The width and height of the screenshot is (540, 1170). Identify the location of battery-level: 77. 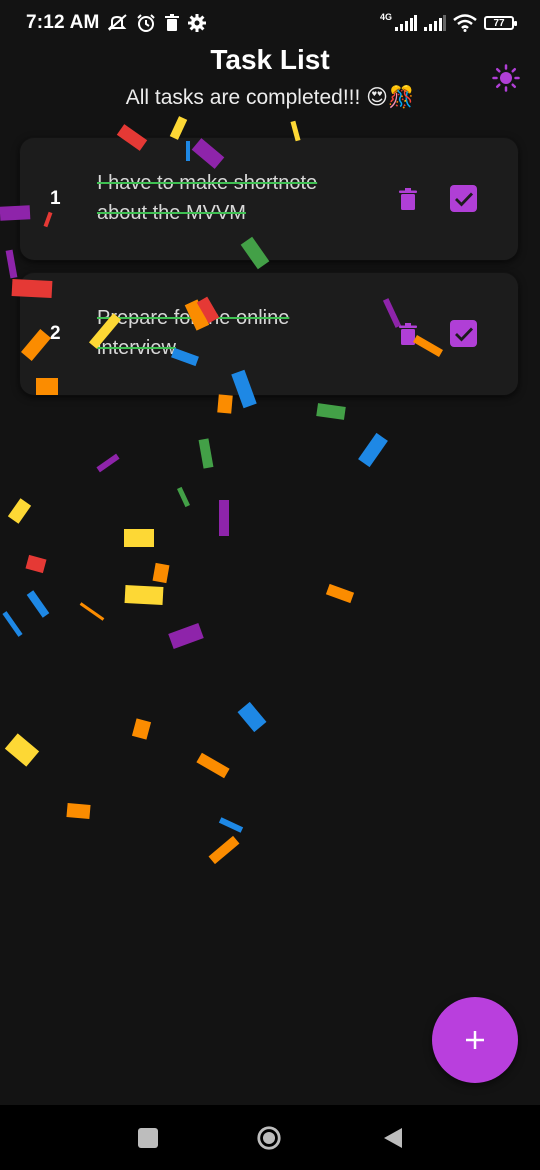
(499, 23).